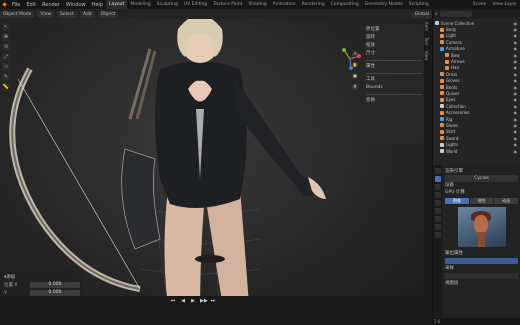 This screenshot has height=325, width=520. I want to click on output-tab-icon, so click(437, 187).